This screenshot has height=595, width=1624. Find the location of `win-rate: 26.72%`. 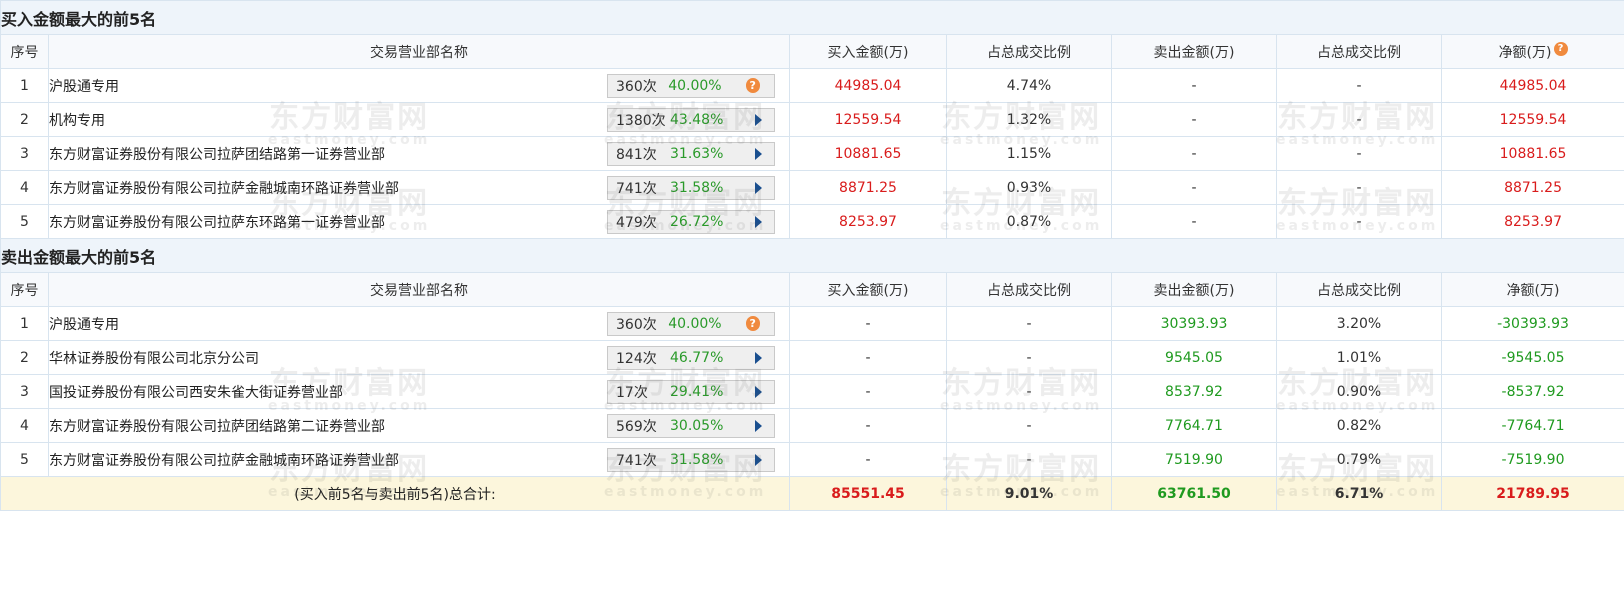

win-rate: 26.72% is located at coordinates (697, 221).